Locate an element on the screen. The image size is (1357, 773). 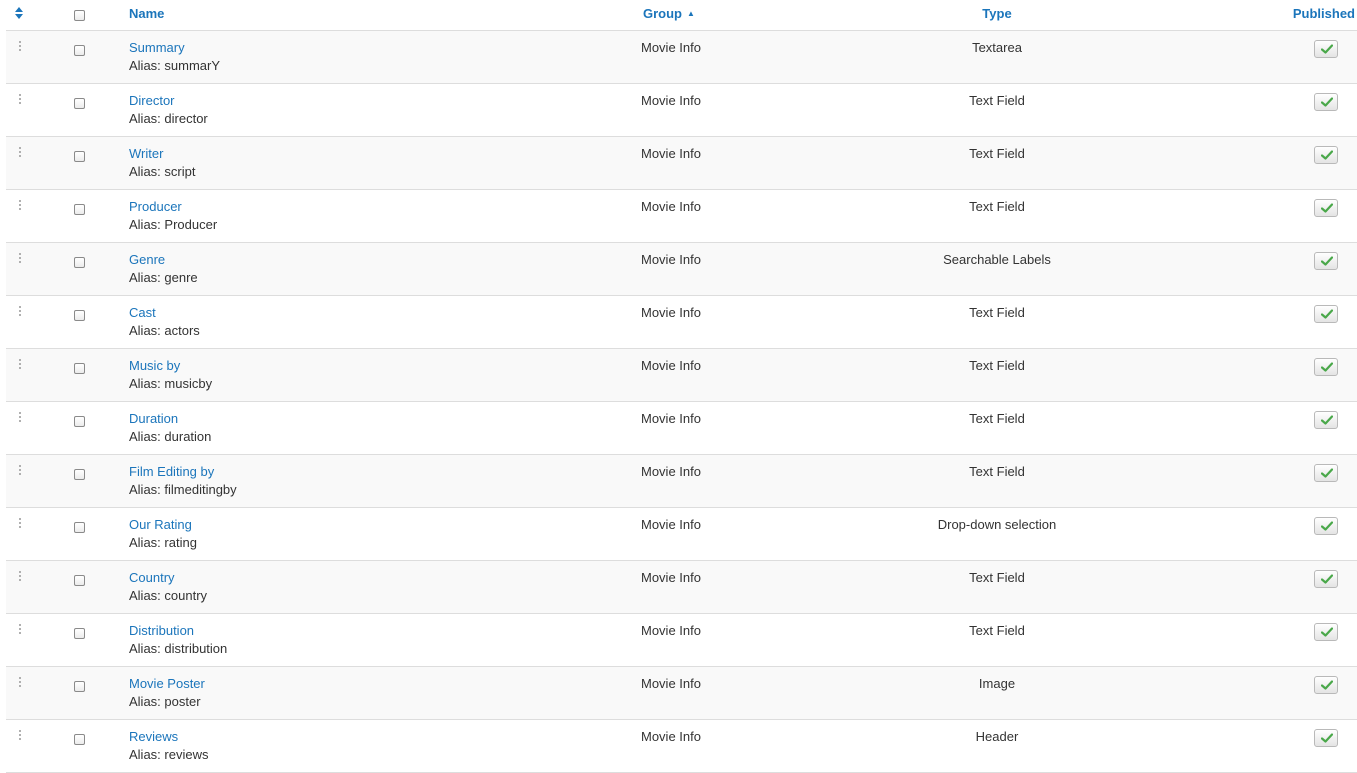
field-name-link: Music by is located at coordinates (154, 366).